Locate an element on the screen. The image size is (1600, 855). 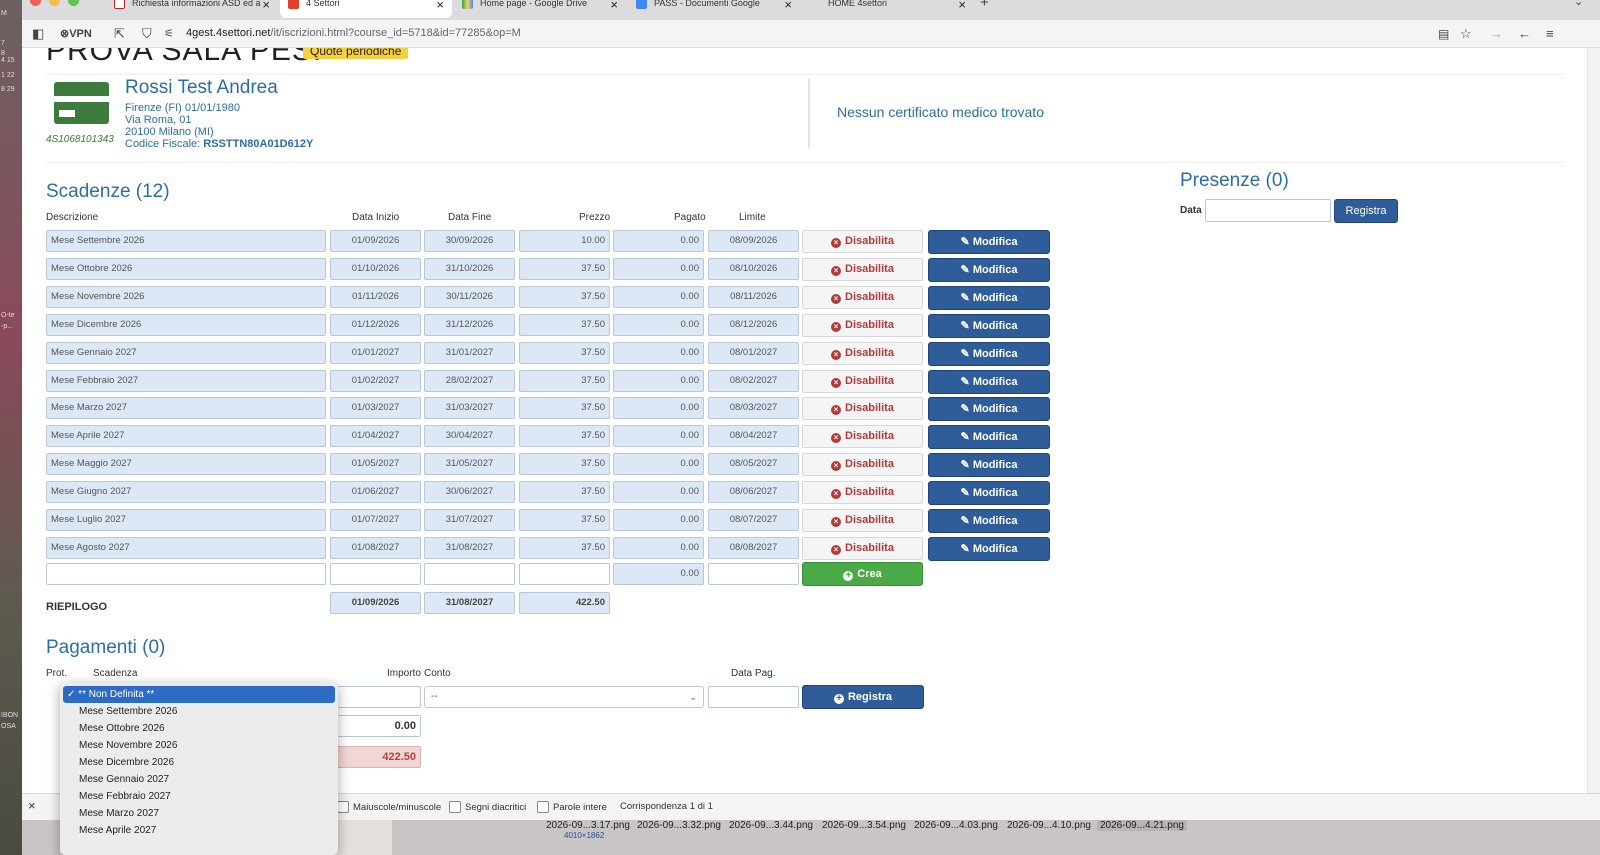
row-end-date: 30/04/2027 is located at coordinates (469, 436).